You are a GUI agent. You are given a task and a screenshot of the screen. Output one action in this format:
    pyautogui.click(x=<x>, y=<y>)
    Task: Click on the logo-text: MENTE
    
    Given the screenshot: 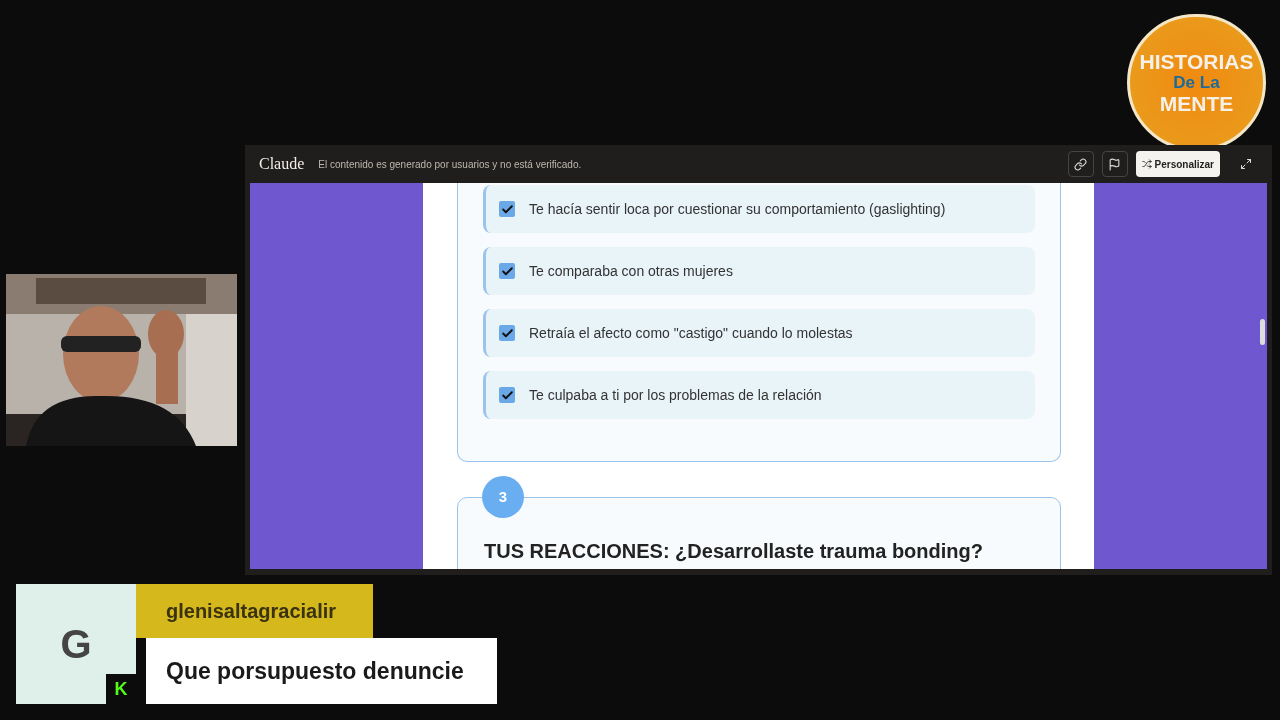 What is the action you would take?
    pyautogui.click(x=1196, y=103)
    